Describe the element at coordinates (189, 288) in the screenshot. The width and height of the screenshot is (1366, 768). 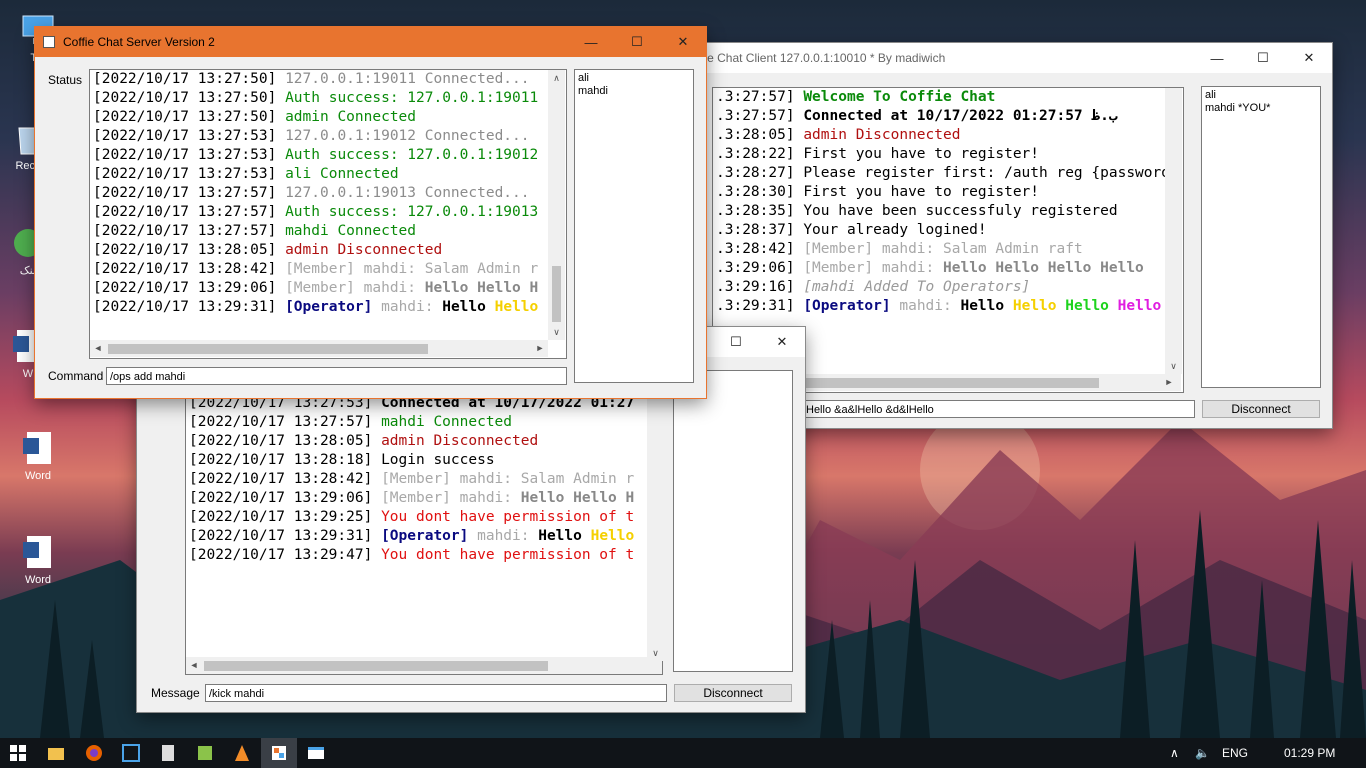
I see `timestamp: [2022/10/17 13:29:06]` at that location.